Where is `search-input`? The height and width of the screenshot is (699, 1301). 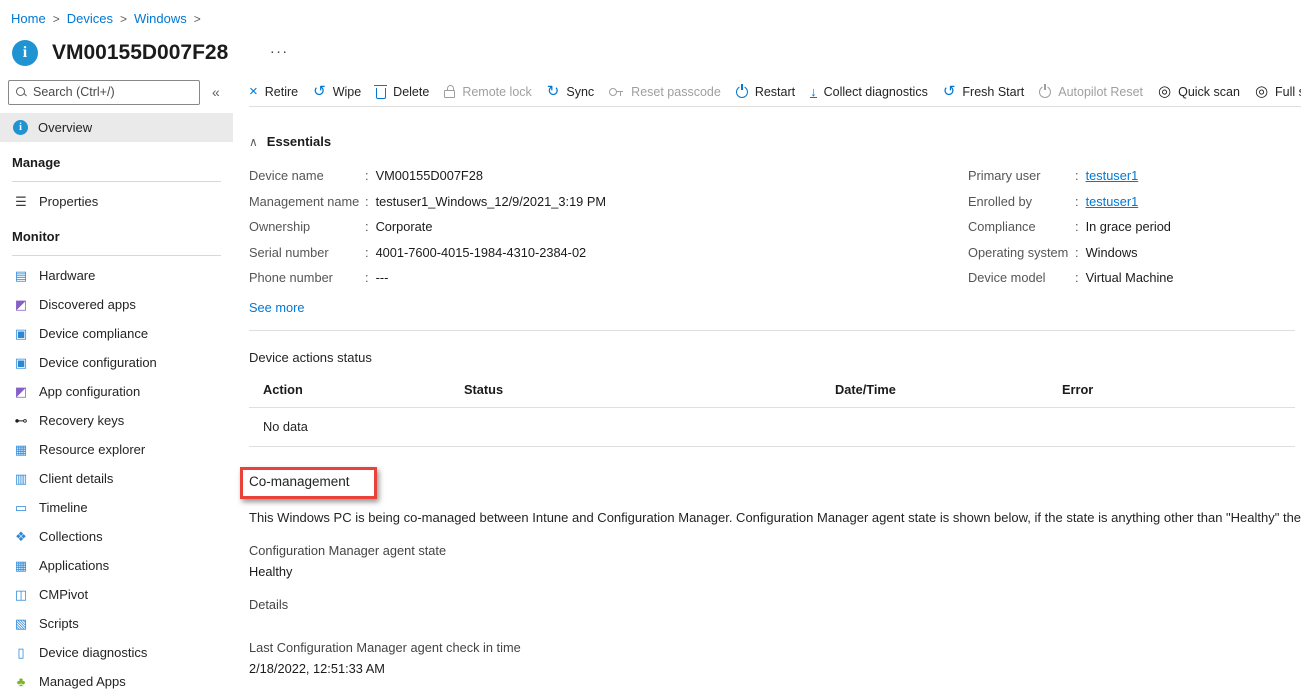
search-input is located at coordinates (108, 92).